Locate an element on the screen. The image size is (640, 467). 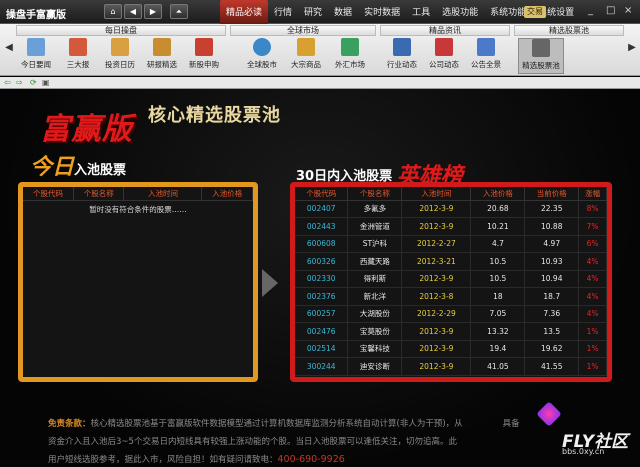
menu-item-realtime: 实时数据 is located at coordinates (382, 12).